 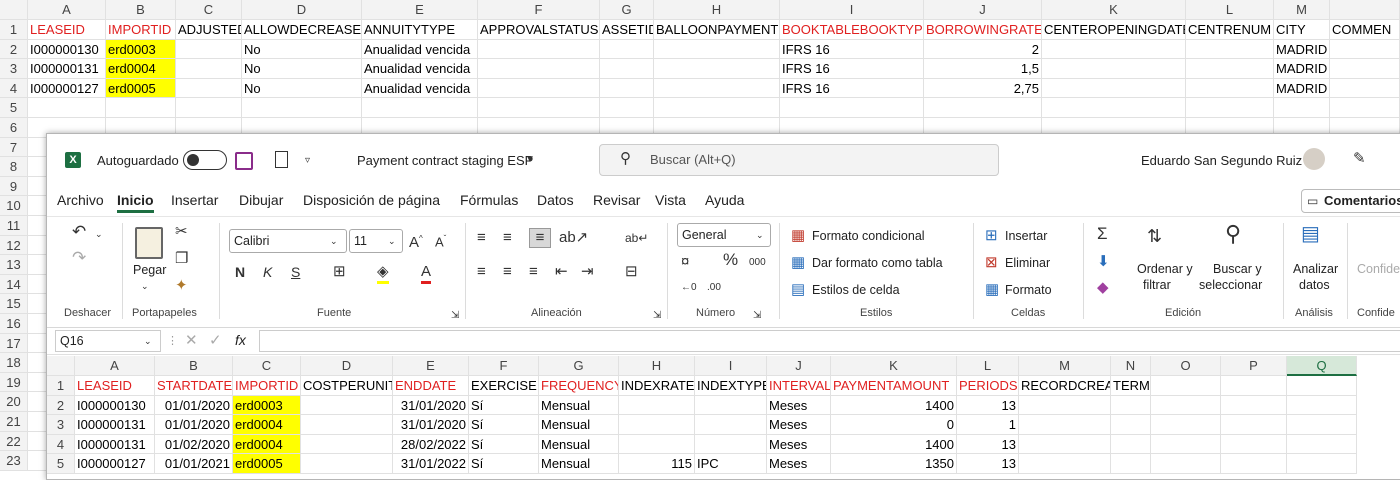 What do you see at coordinates (181, 232) in the screenshot?
I see `cut-icon: ✂` at bounding box center [181, 232].